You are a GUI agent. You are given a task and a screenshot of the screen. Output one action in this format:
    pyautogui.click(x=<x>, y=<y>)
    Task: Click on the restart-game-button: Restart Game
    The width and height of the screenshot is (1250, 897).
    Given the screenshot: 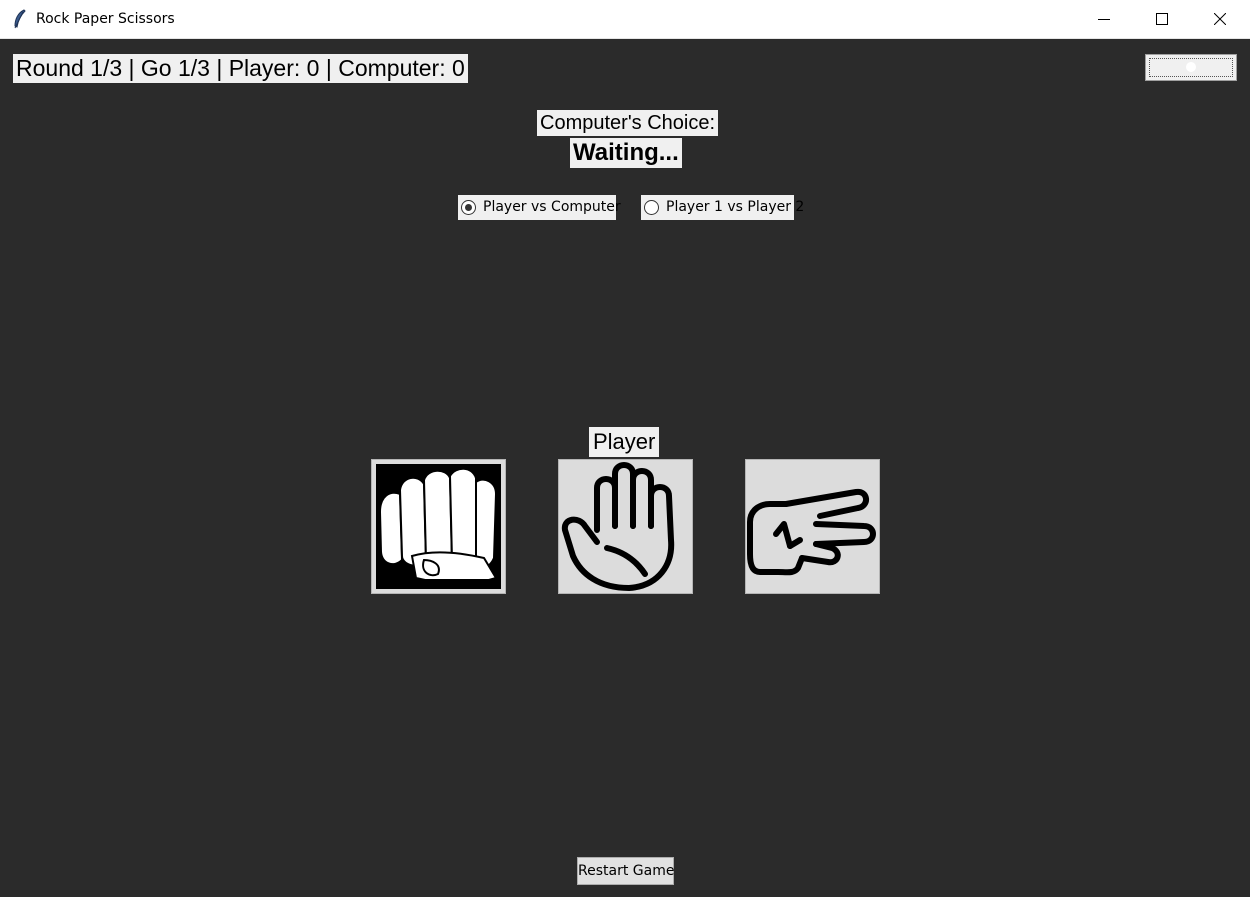 What is the action you would take?
    pyautogui.click(x=625, y=871)
    